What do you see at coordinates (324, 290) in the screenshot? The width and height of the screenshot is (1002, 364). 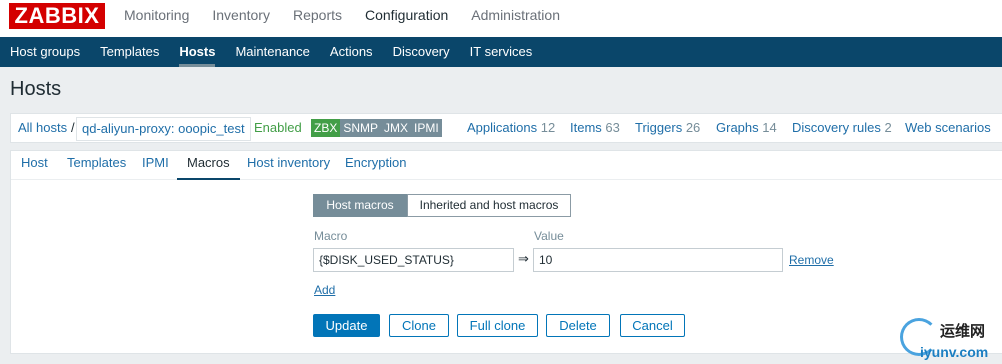 I see `add-macro-link: Add` at bounding box center [324, 290].